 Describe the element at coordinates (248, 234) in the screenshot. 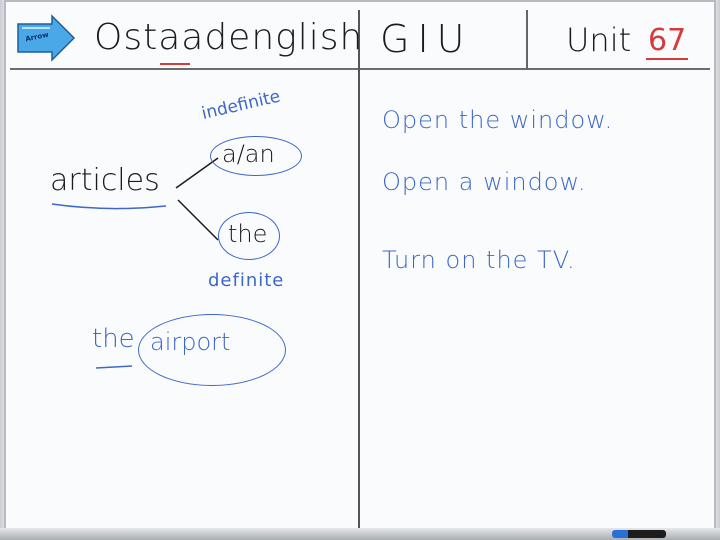

I see `form-definite: the` at that location.